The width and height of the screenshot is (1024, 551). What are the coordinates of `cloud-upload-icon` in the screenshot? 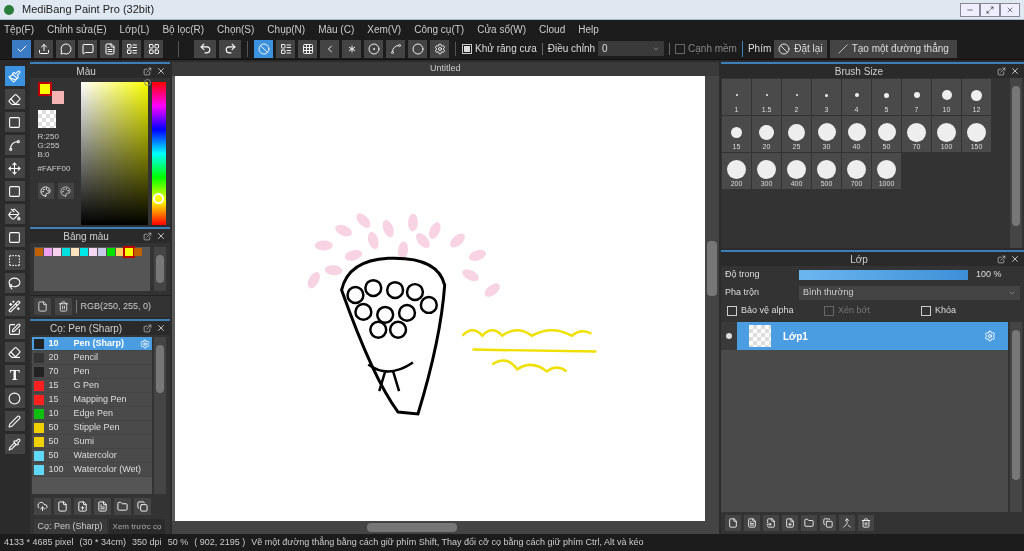 It's located at (42, 506).